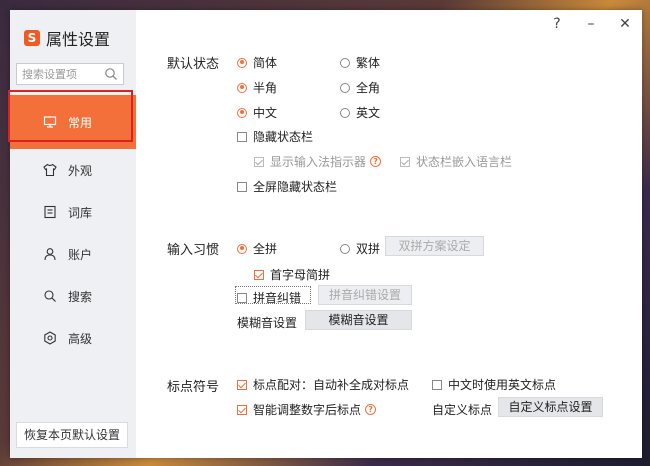  I want to click on radio-full-width: 全角, so click(360, 87).